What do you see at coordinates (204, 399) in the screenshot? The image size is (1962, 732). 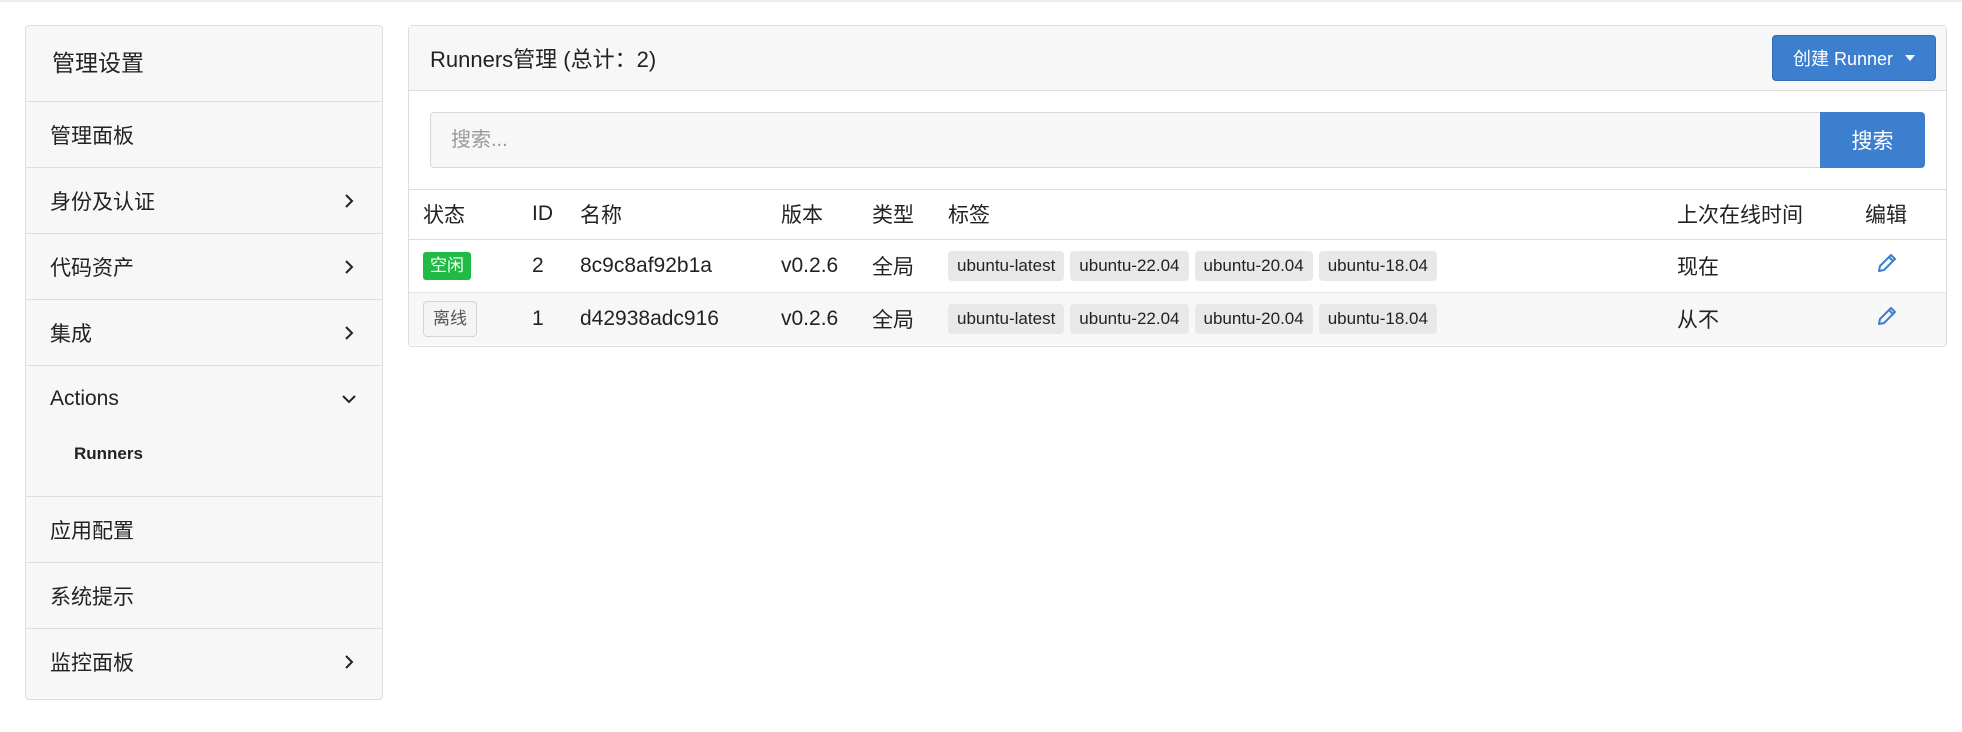 I see `sidebar-item-actions: Actions` at bounding box center [204, 399].